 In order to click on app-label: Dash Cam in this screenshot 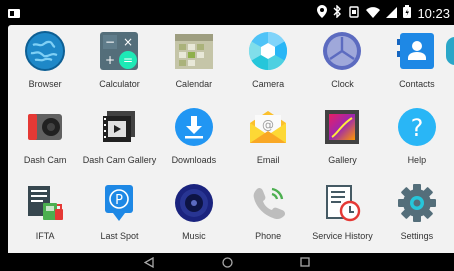, I will do `click(45, 160)`.